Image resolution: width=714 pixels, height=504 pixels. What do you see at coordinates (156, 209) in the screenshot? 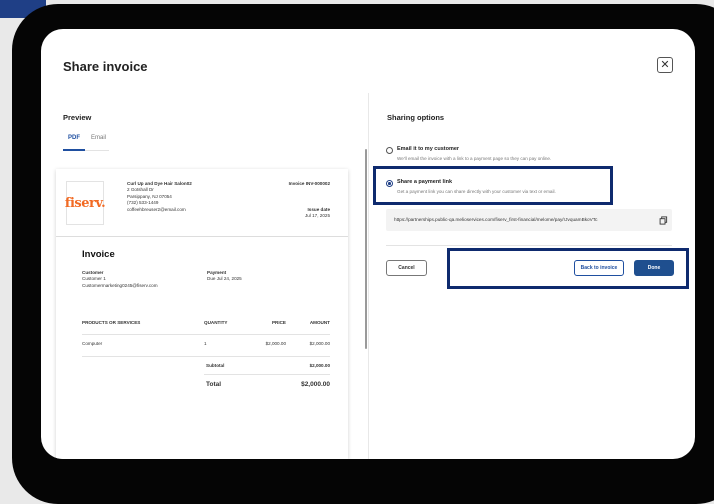
I see `business-email: coffeehbreuser2@email.com` at bounding box center [156, 209].